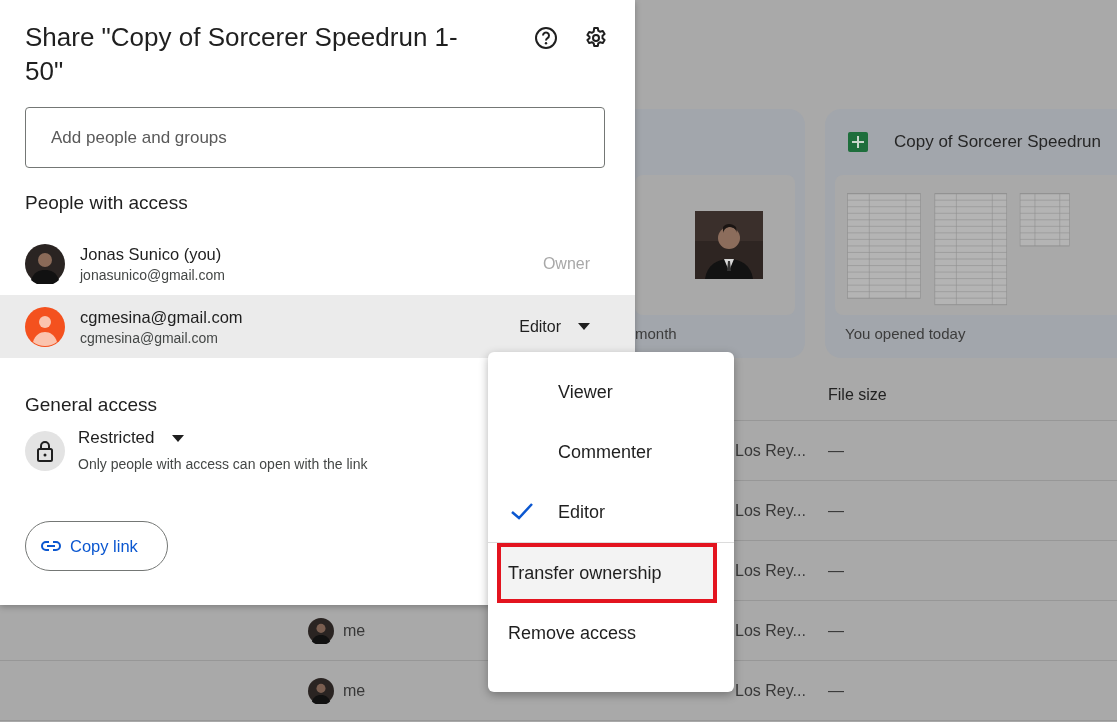 Image resolution: width=1117 pixels, height=722 pixels. I want to click on column-header: File size, so click(972, 395).